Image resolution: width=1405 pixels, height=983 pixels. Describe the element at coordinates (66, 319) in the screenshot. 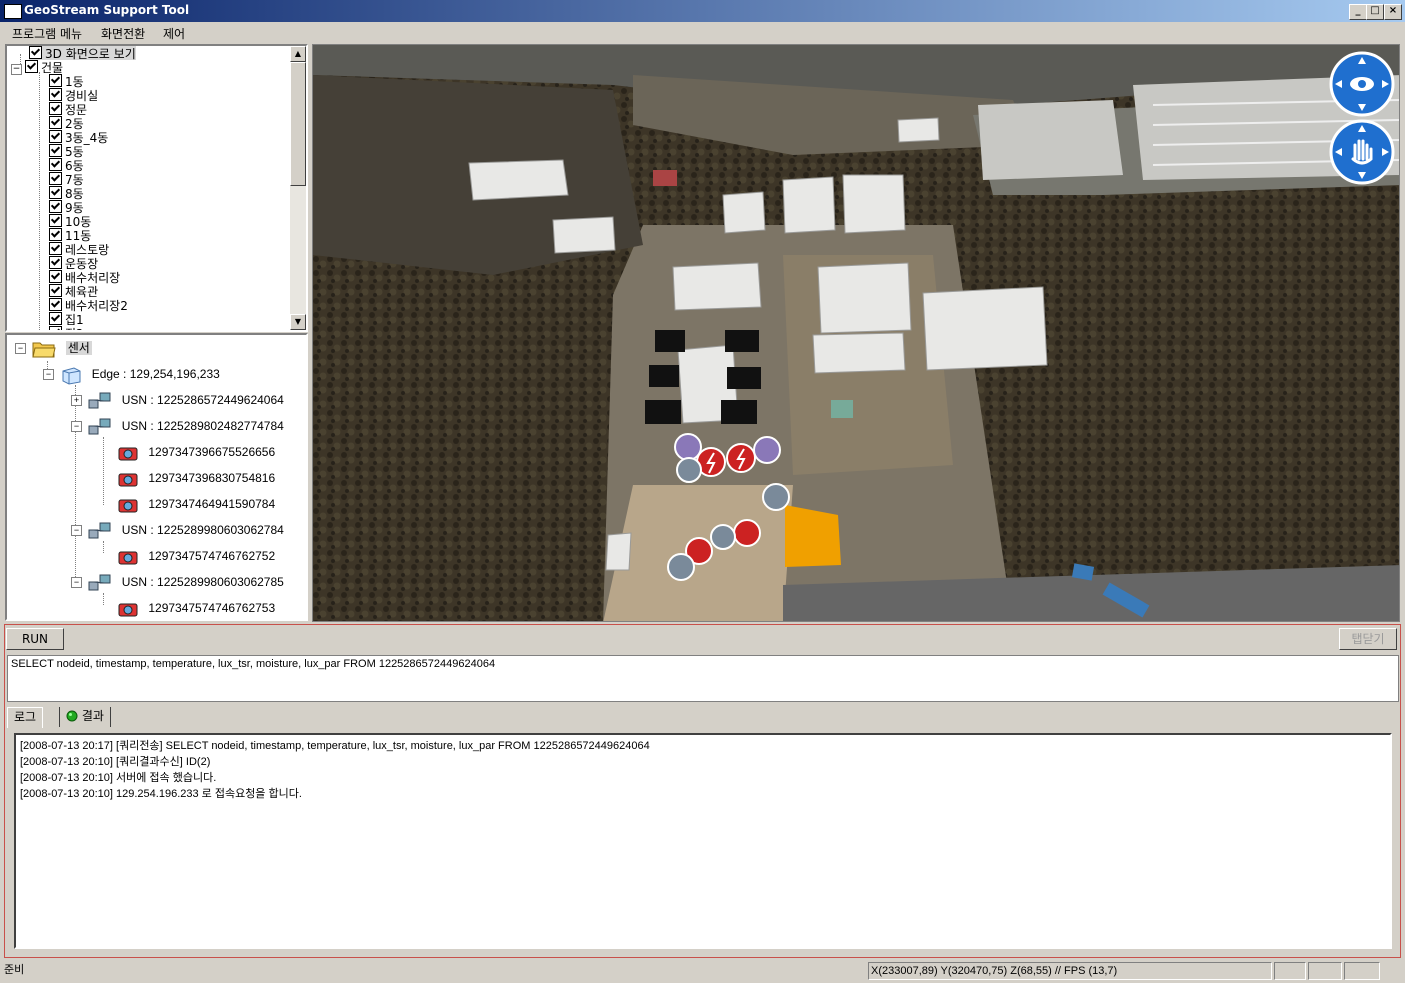

I see `layer-item: 집1` at that location.